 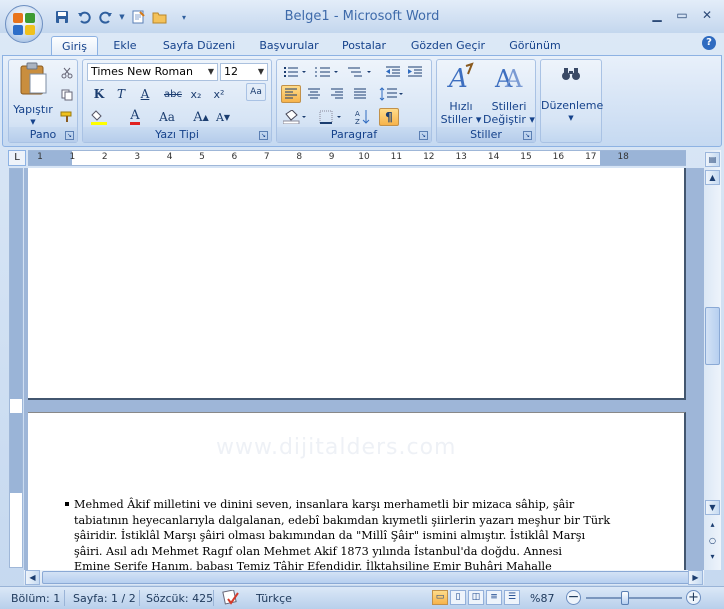 What do you see at coordinates (219, 94) in the screenshot?
I see `superscript-icon: x²` at bounding box center [219, 94].